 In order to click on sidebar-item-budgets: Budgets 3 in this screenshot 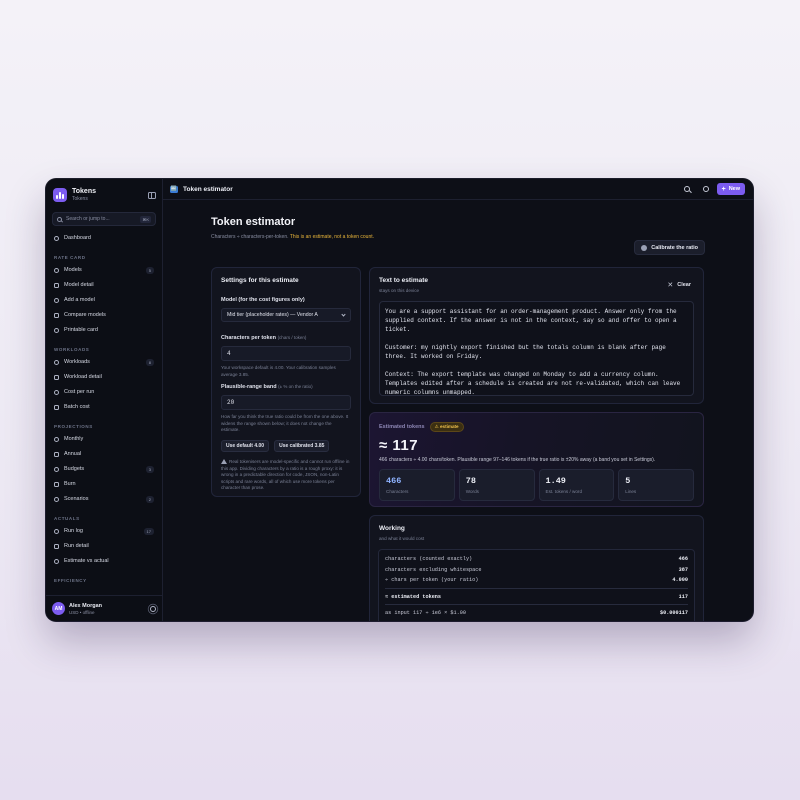, I will do `click(104, 469)`.